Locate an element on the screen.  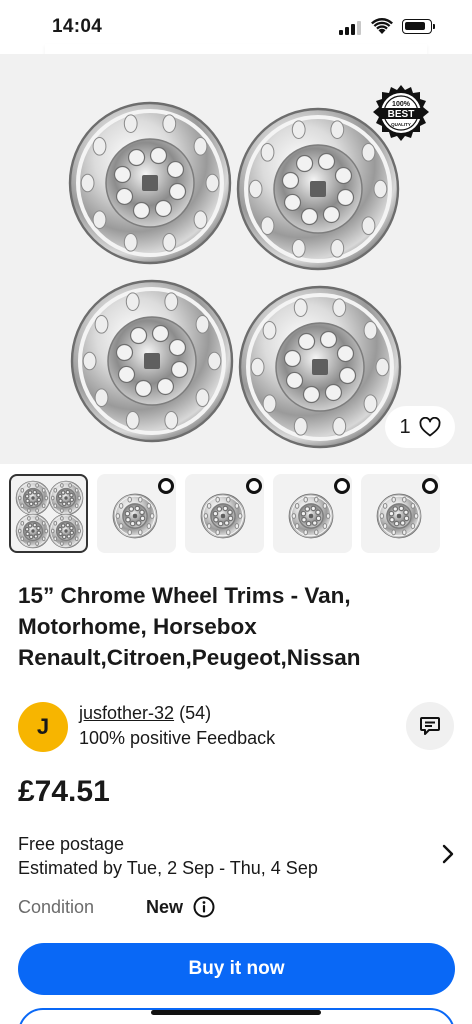
watchlist-button: 1 is located at coordinates (420, 427).